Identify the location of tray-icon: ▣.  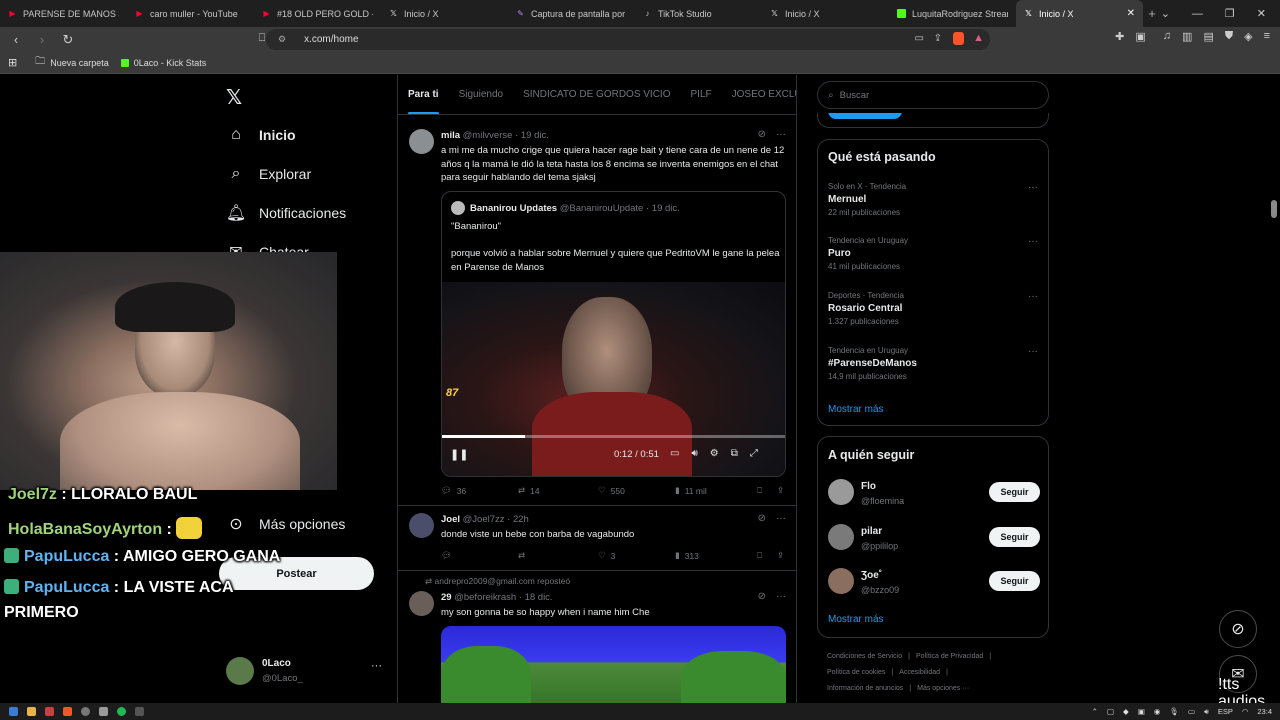
(1141, 711).